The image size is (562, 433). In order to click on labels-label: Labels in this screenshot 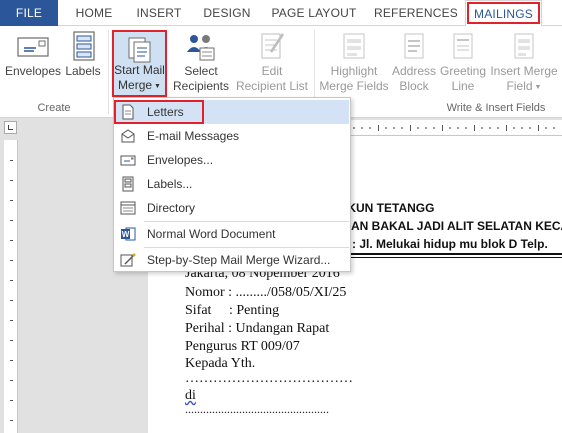, I will do `click(83, 71)`.